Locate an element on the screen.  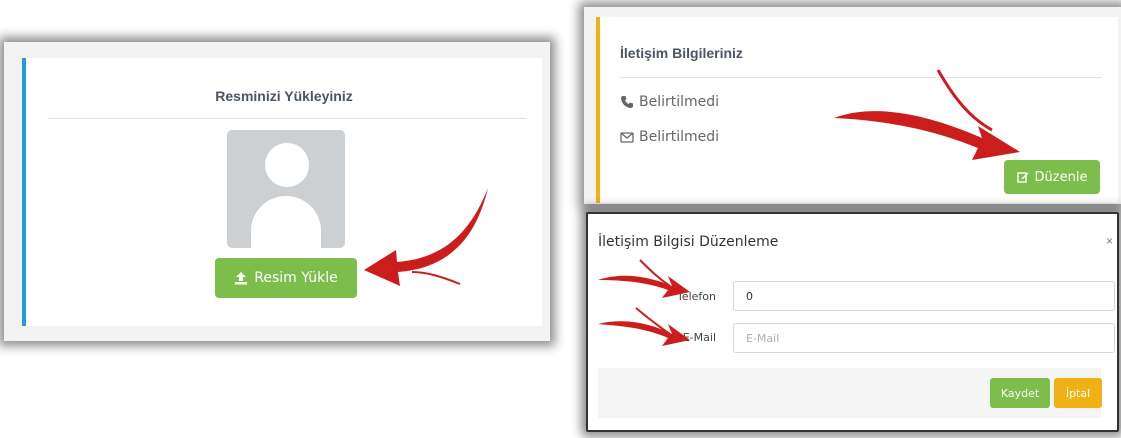
phone-value: Belirtilmedi is located at coordinates (679, 102).